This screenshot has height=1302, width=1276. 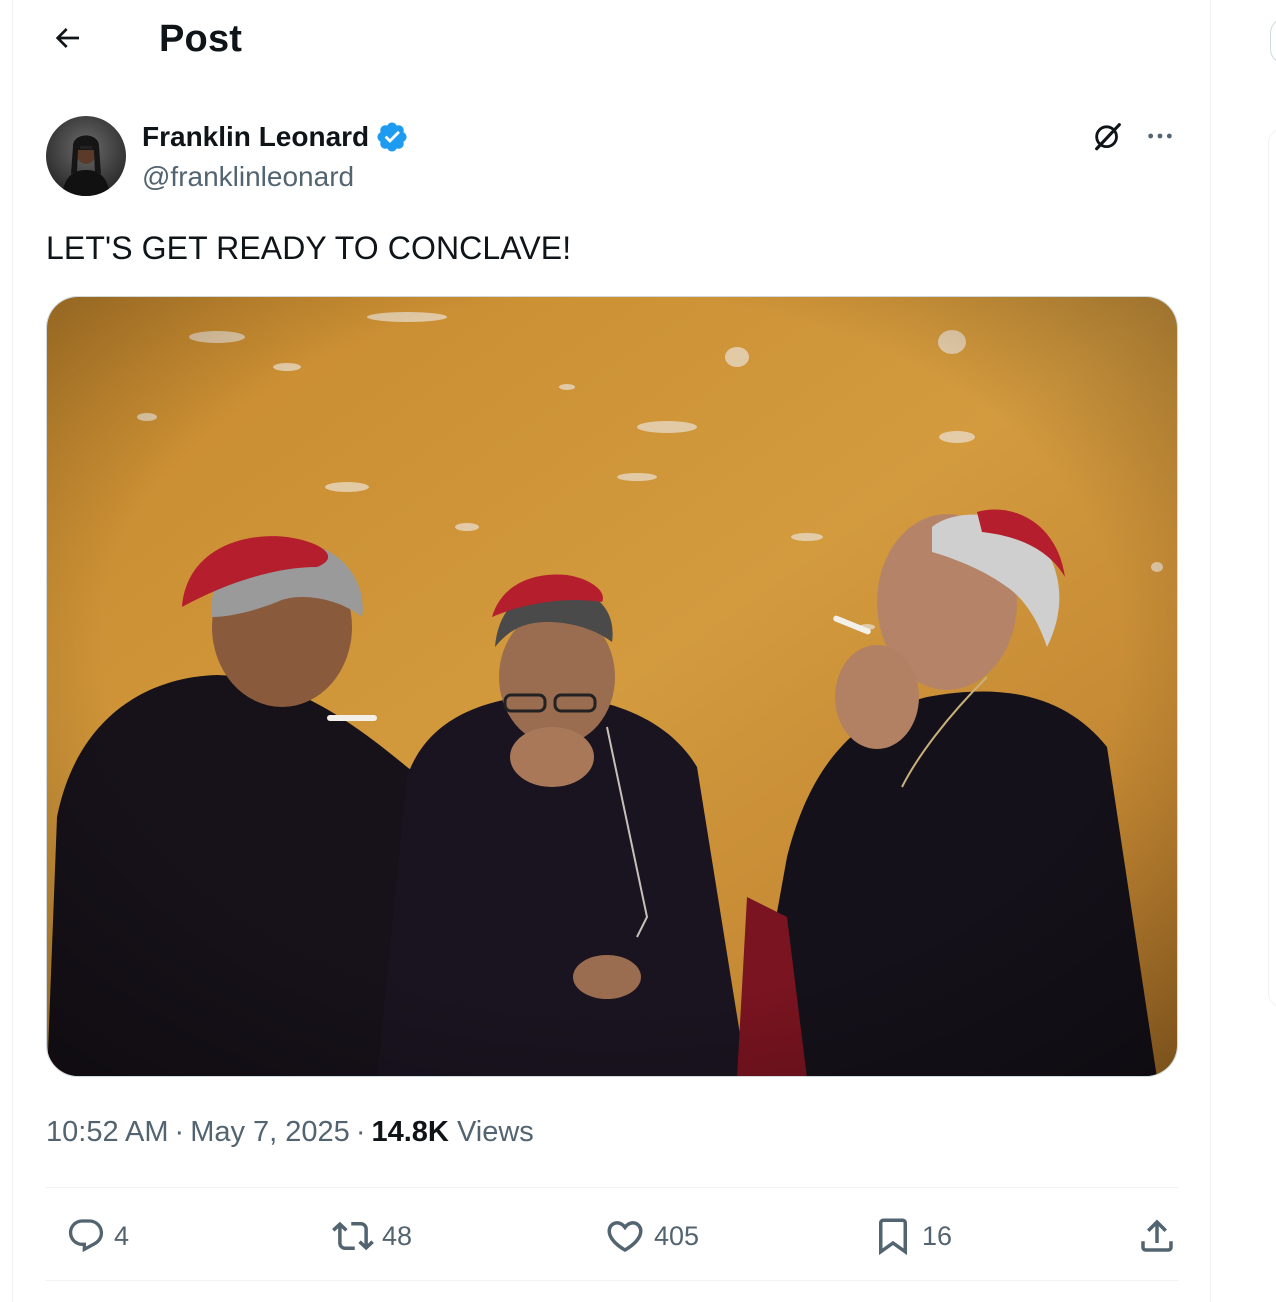 I want to click on author-display-name: Franklin Leonard, so click(x=255, y=137).